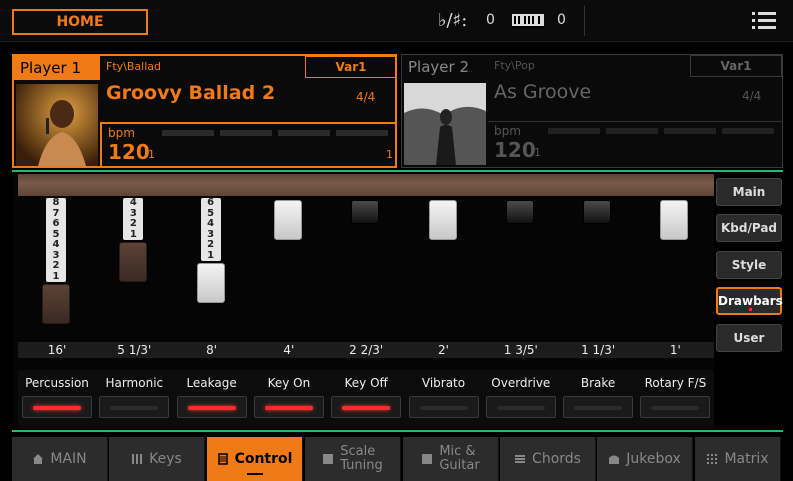 This screenshot has width=793, height=481. What do you see at coordinates (507, 131) in the screenshot?
I see `bpm-label: bpm` at bounding box center [507, 131].